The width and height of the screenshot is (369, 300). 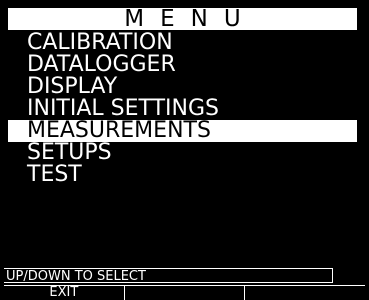 I want to click on menu-item-initial-settings: INITIAL SETTINGS, so click(x=184, y=109).